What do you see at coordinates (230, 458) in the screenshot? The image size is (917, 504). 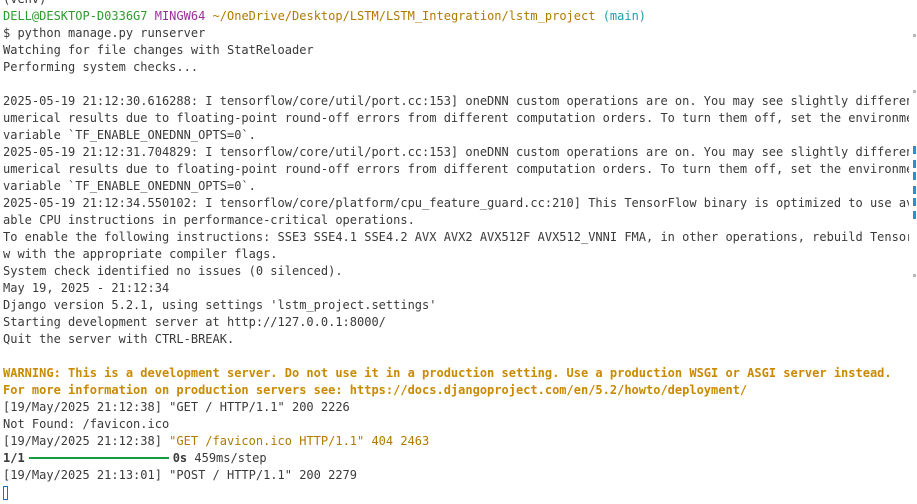 I see `progress-rate: 459ms/step` at bounding box center [230, 458].